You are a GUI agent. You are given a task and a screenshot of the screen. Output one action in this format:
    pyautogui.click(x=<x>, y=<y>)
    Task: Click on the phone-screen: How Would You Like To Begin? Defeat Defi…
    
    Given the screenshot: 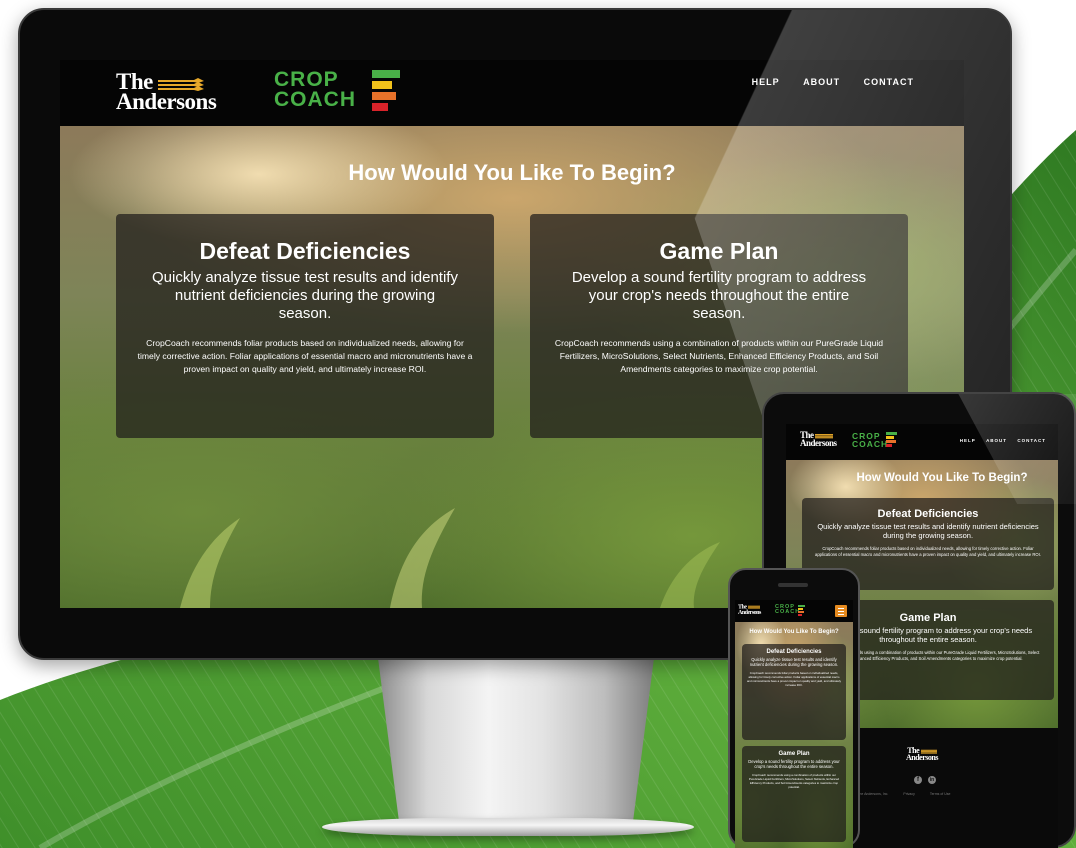 What is the action you would take?
    pyautogui.click(x=794, y=724)
    